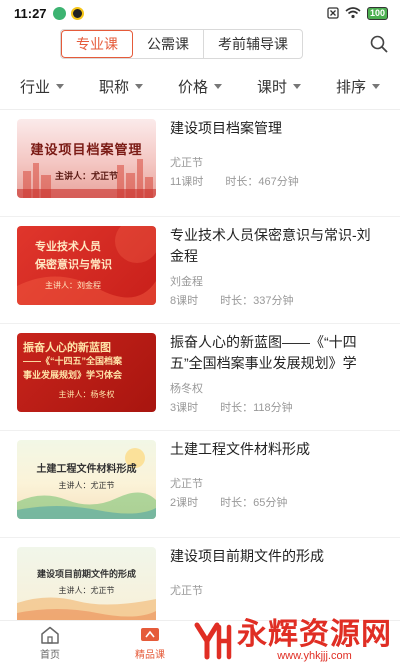  I want to click on filter-title: 职称, so click(121, 86).